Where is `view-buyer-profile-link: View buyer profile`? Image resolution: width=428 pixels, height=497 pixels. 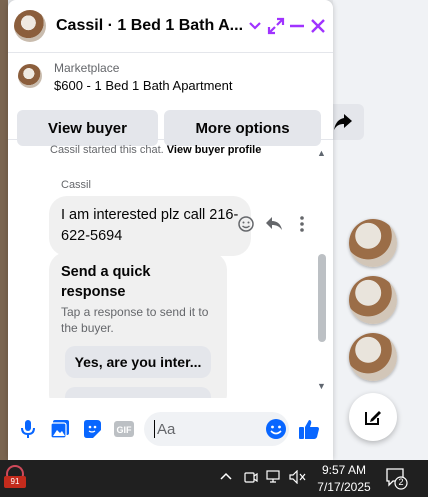
view-buyer-profile-link: View buyer profile is located at coordinates (214, 150).